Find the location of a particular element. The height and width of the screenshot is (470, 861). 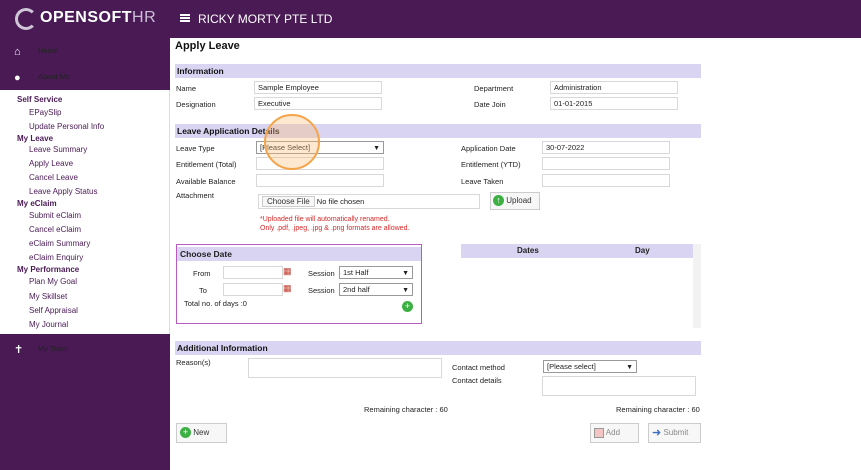

dates-scrollbar is located at coordinates (697, 286).